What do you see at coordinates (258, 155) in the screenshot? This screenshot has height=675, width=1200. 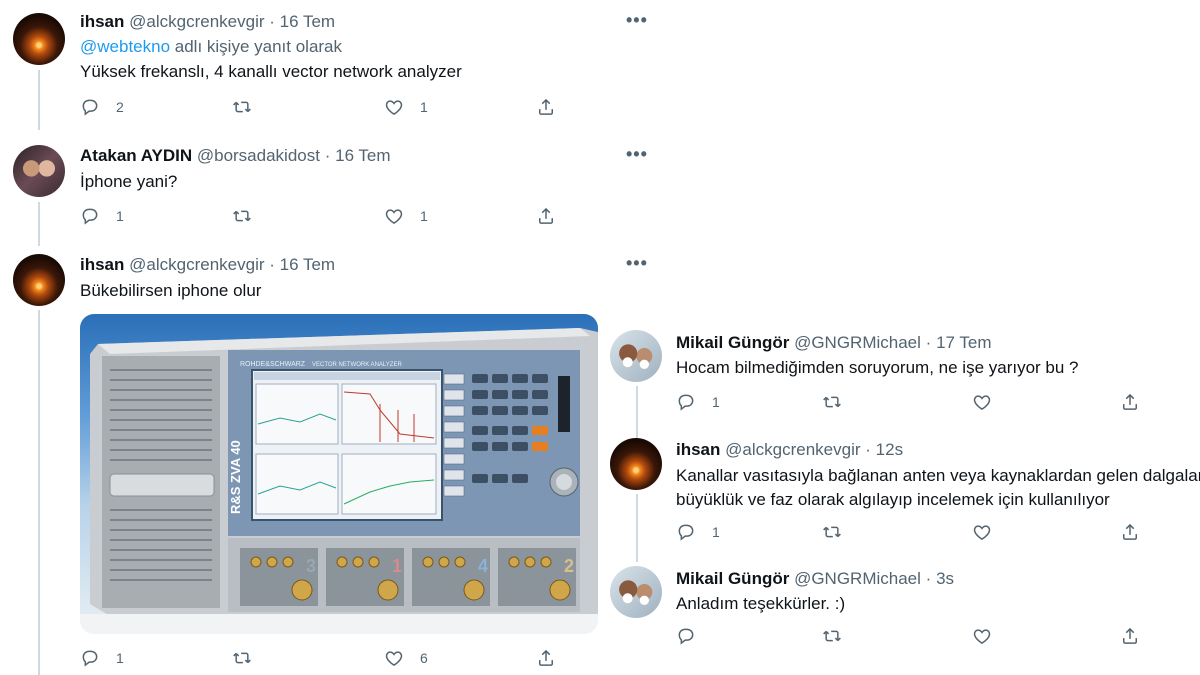 I see `author-handle: @borsadakidost` at bounding box center [258, 155].